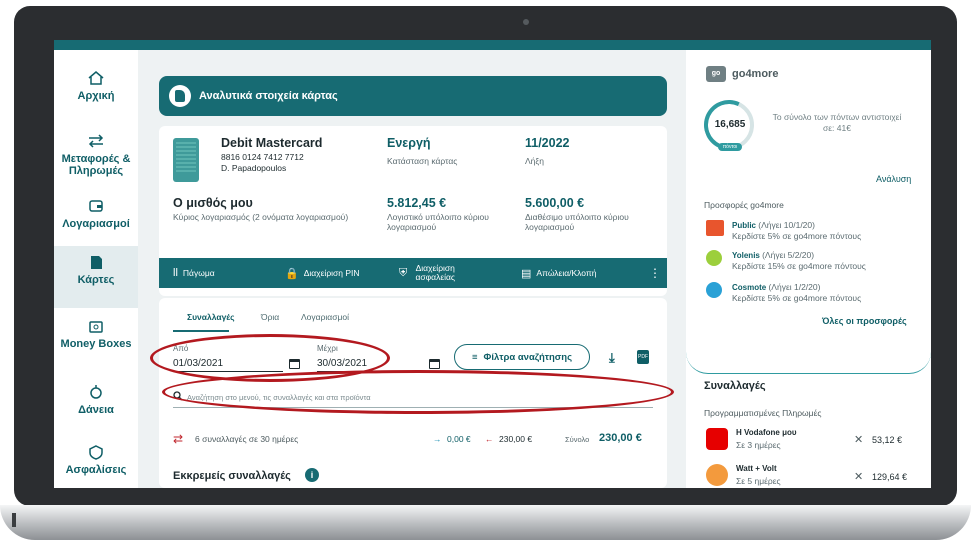 The image size is (971, 540). Describe the element at coordinates (272, 143) in the screenshot. I see `card-name: Debit Mastercard` at that location.